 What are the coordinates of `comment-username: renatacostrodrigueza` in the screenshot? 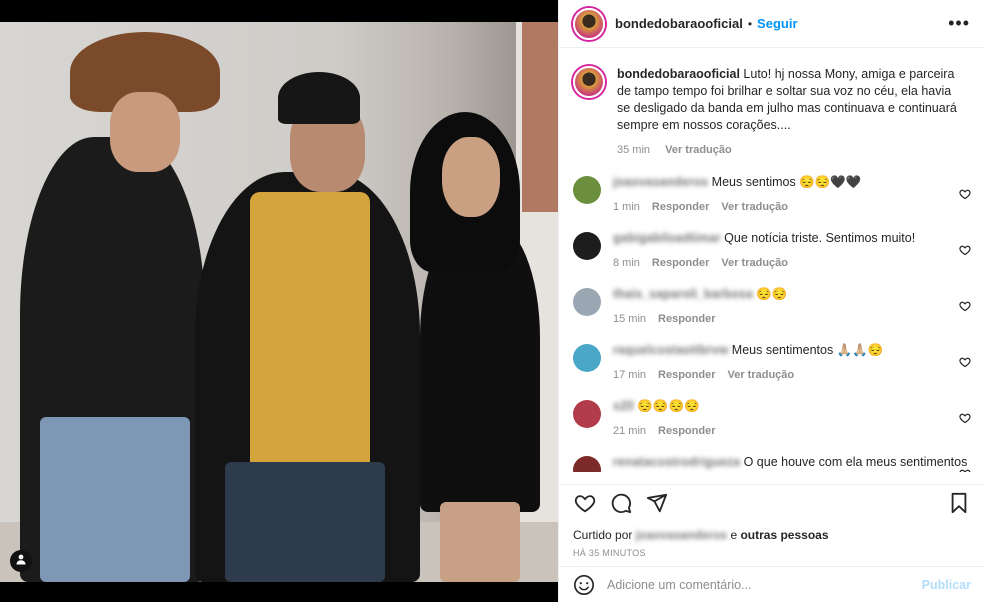 It's located at (676, 462).